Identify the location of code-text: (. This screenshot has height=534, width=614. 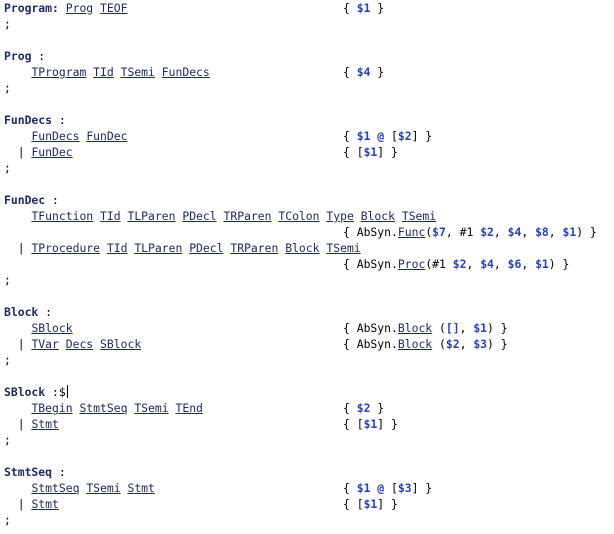
(439, 344).